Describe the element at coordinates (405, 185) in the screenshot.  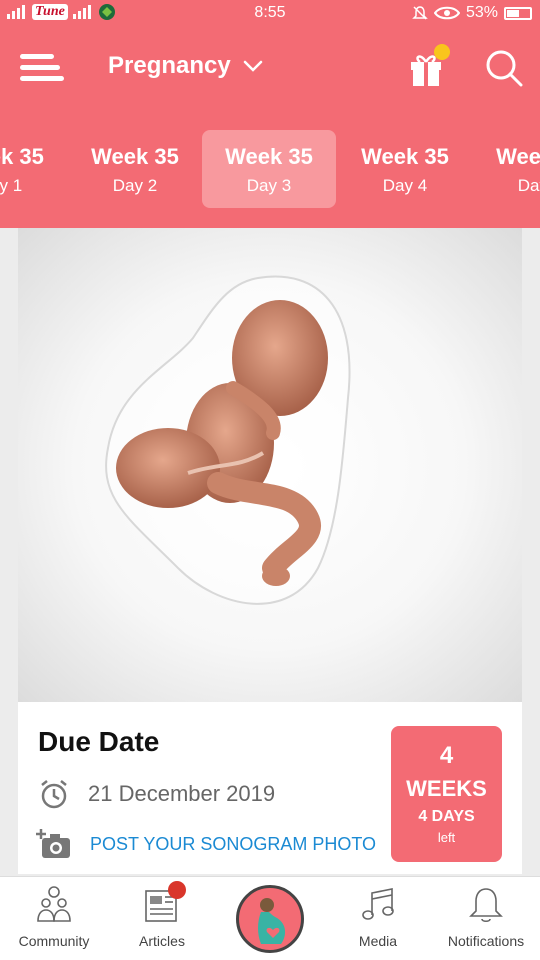
I see `tab-day-label: Day 4` at that location.